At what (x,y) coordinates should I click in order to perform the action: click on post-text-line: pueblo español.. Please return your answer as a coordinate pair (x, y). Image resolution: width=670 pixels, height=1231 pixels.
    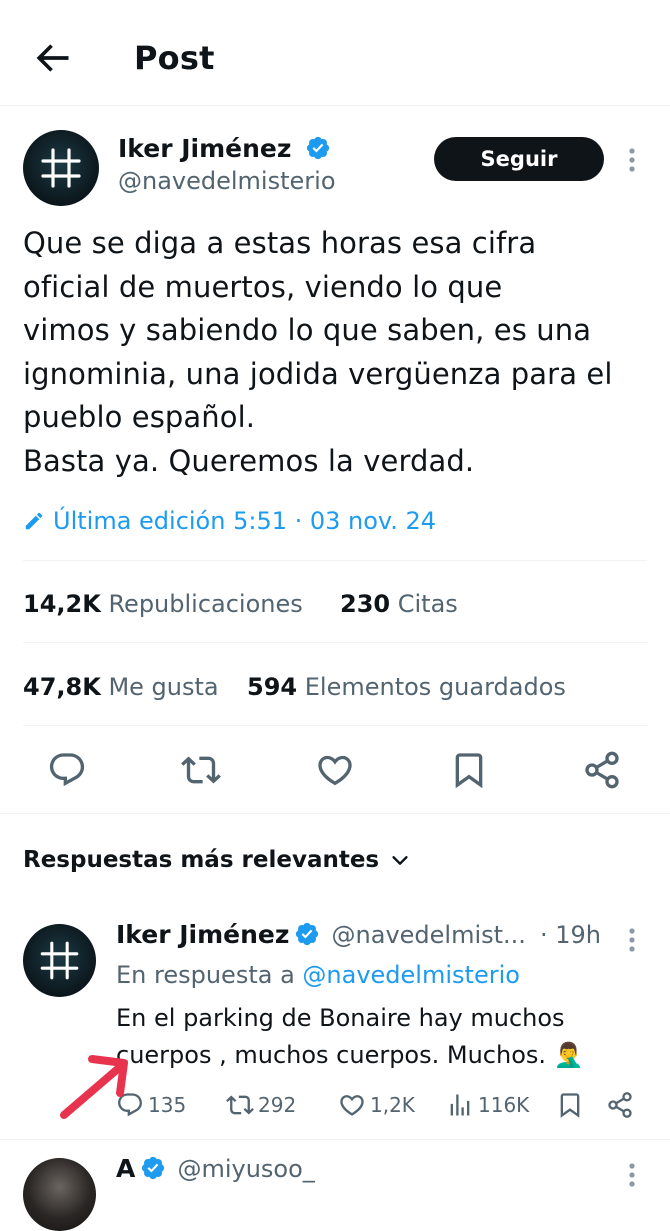
    Looking at the image, I should click on (139, 417).